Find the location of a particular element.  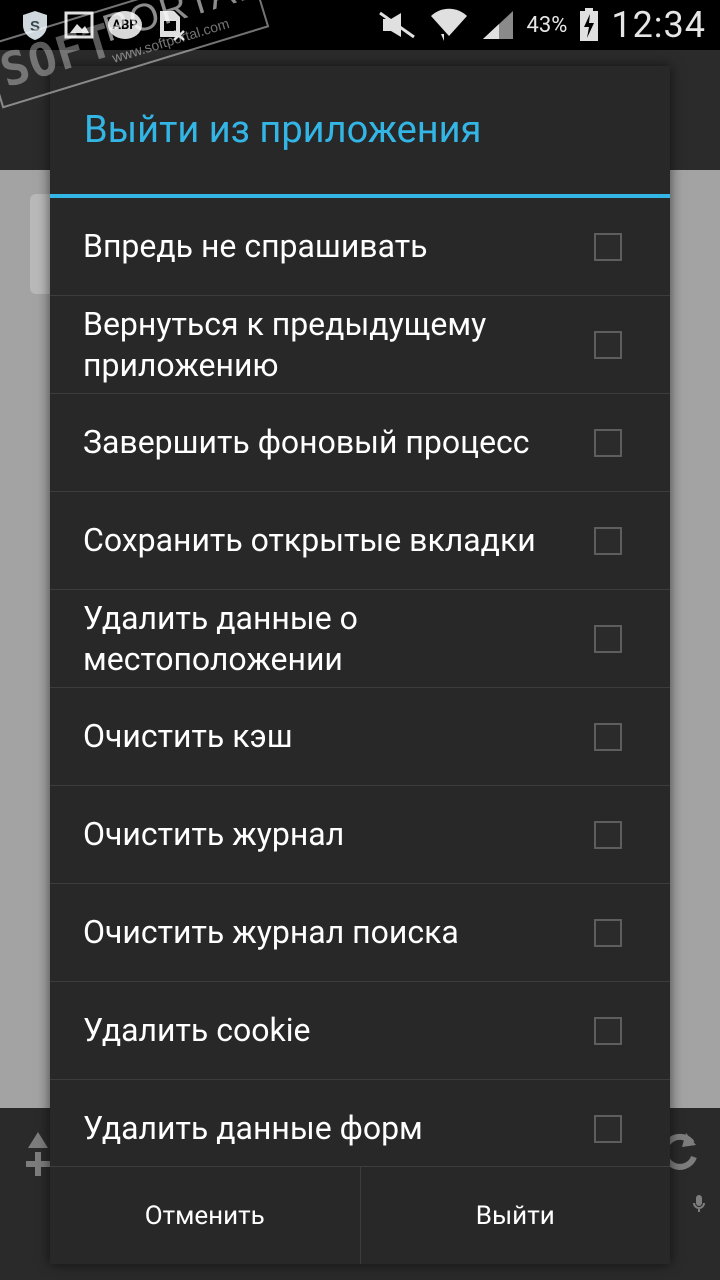

mute-icon is located at coordinates (397, 25).